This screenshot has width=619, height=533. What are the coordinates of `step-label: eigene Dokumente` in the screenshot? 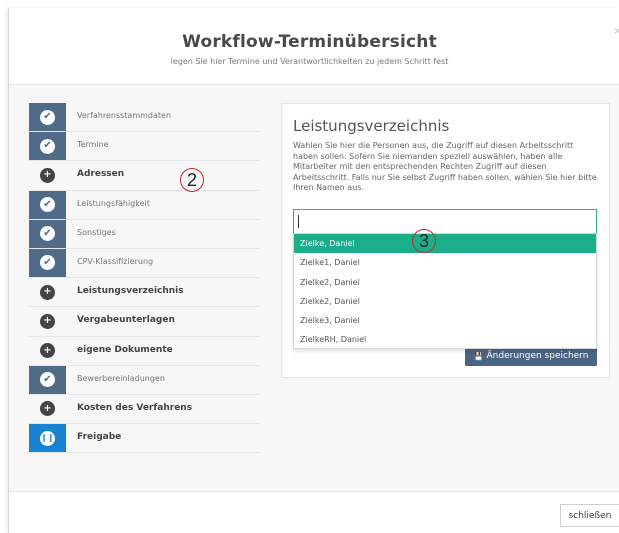 It's located at (125, 349).